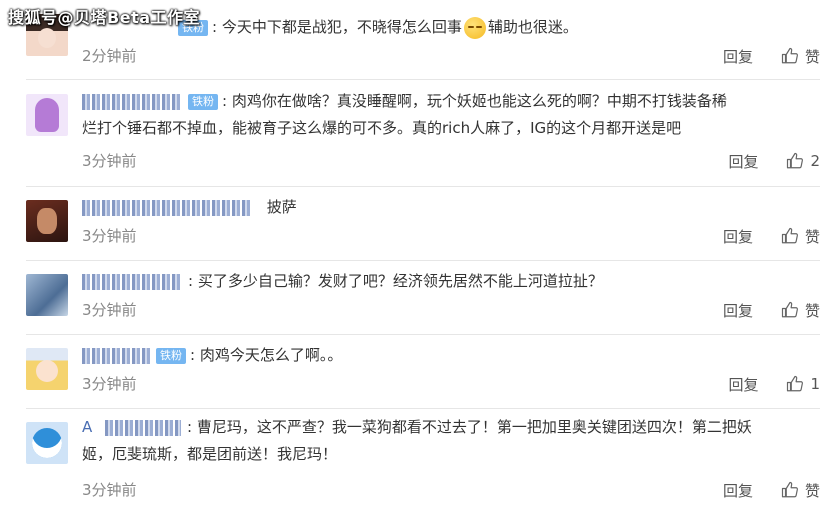  I want to click on like-button: 2, so click(803, 161).